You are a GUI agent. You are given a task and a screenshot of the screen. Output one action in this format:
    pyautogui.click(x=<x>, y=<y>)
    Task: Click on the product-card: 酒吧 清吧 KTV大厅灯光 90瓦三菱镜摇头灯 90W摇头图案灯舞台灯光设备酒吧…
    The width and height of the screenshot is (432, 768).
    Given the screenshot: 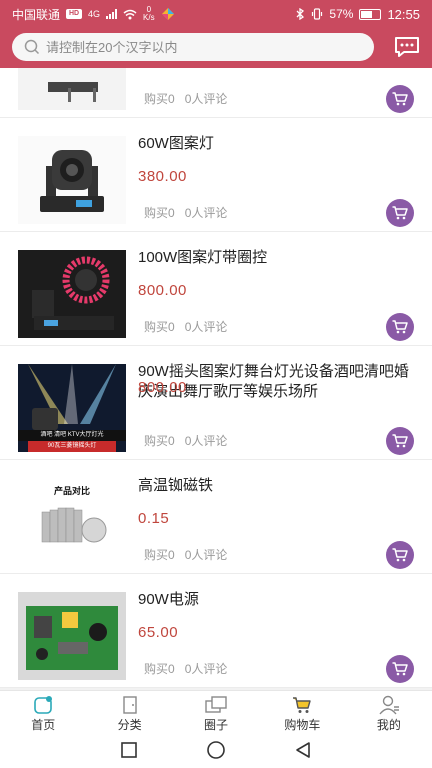 What is the action you would take?
    pyautogui.click(x=216, y=403)
    